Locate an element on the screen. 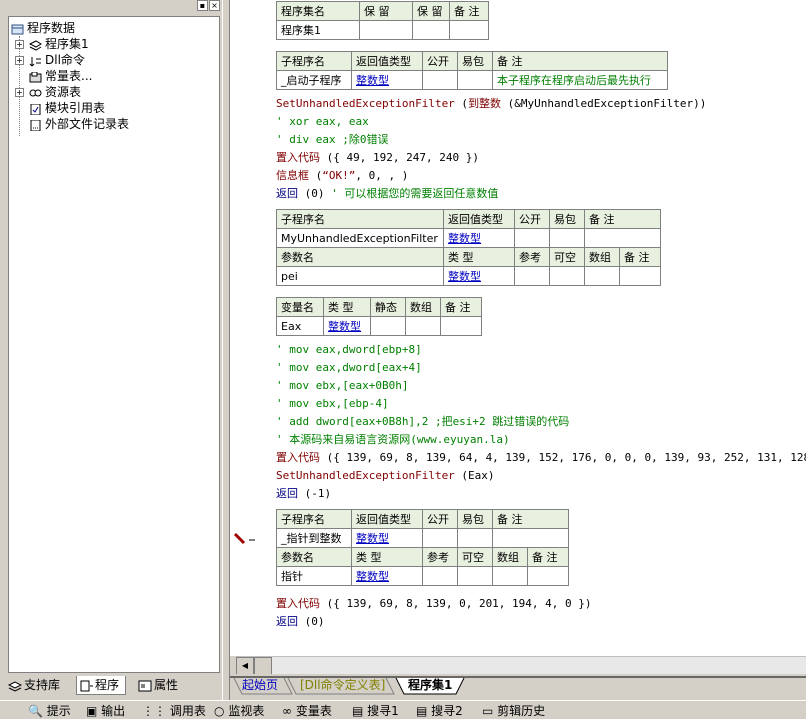 Image resolution: width=806 pixels, height=719 pixels. tab-support-library: 支持库 is located at coordinates (36, 685).